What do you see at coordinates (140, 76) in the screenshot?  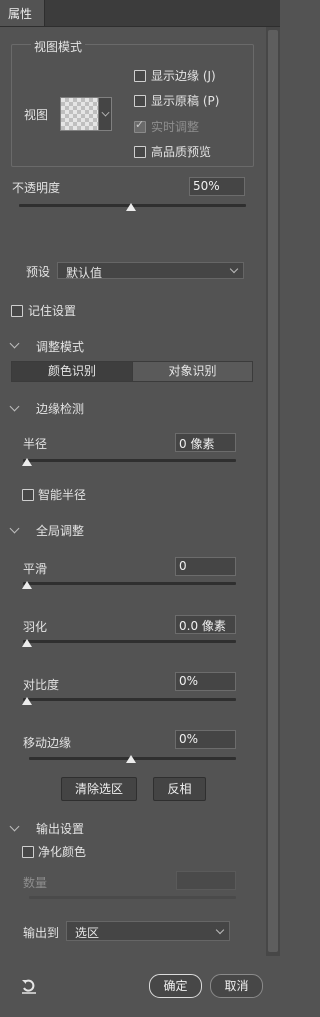 I see `show-edges-checkbox` at bounding box center [140, 76].